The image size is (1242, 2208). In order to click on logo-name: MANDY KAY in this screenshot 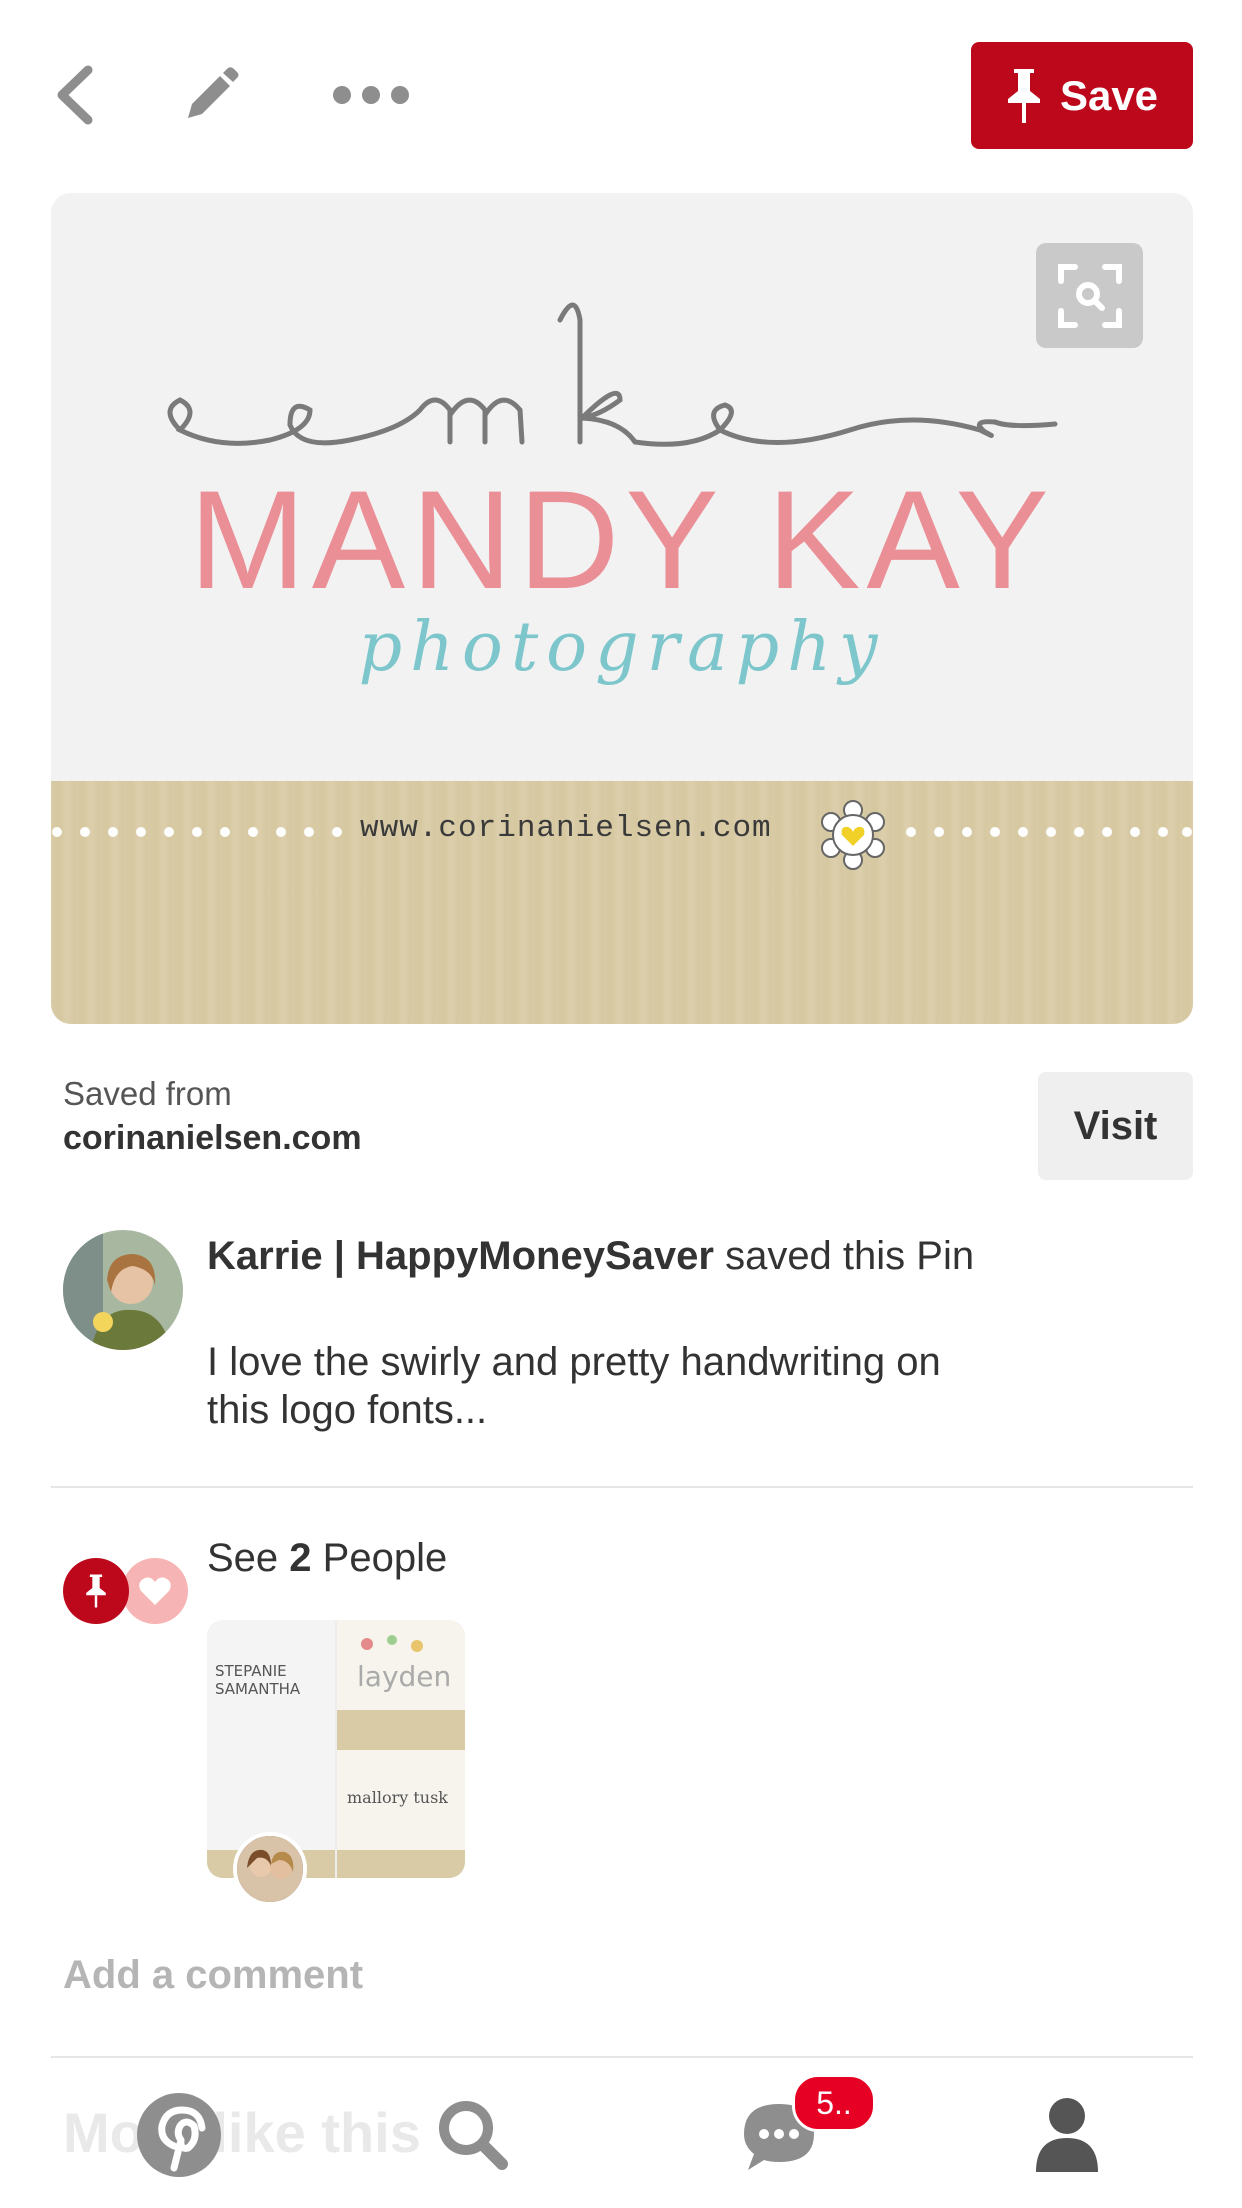, I will do `click(622, 539)`.